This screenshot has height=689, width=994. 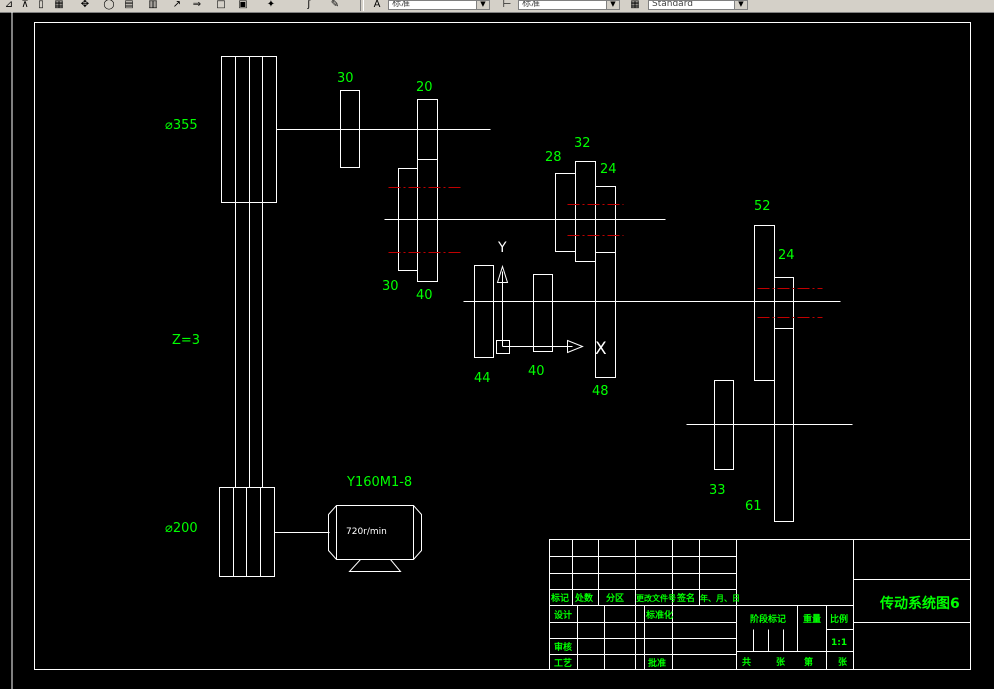 I want to click on align-icon: ⊿, so click(x=9, y=5).